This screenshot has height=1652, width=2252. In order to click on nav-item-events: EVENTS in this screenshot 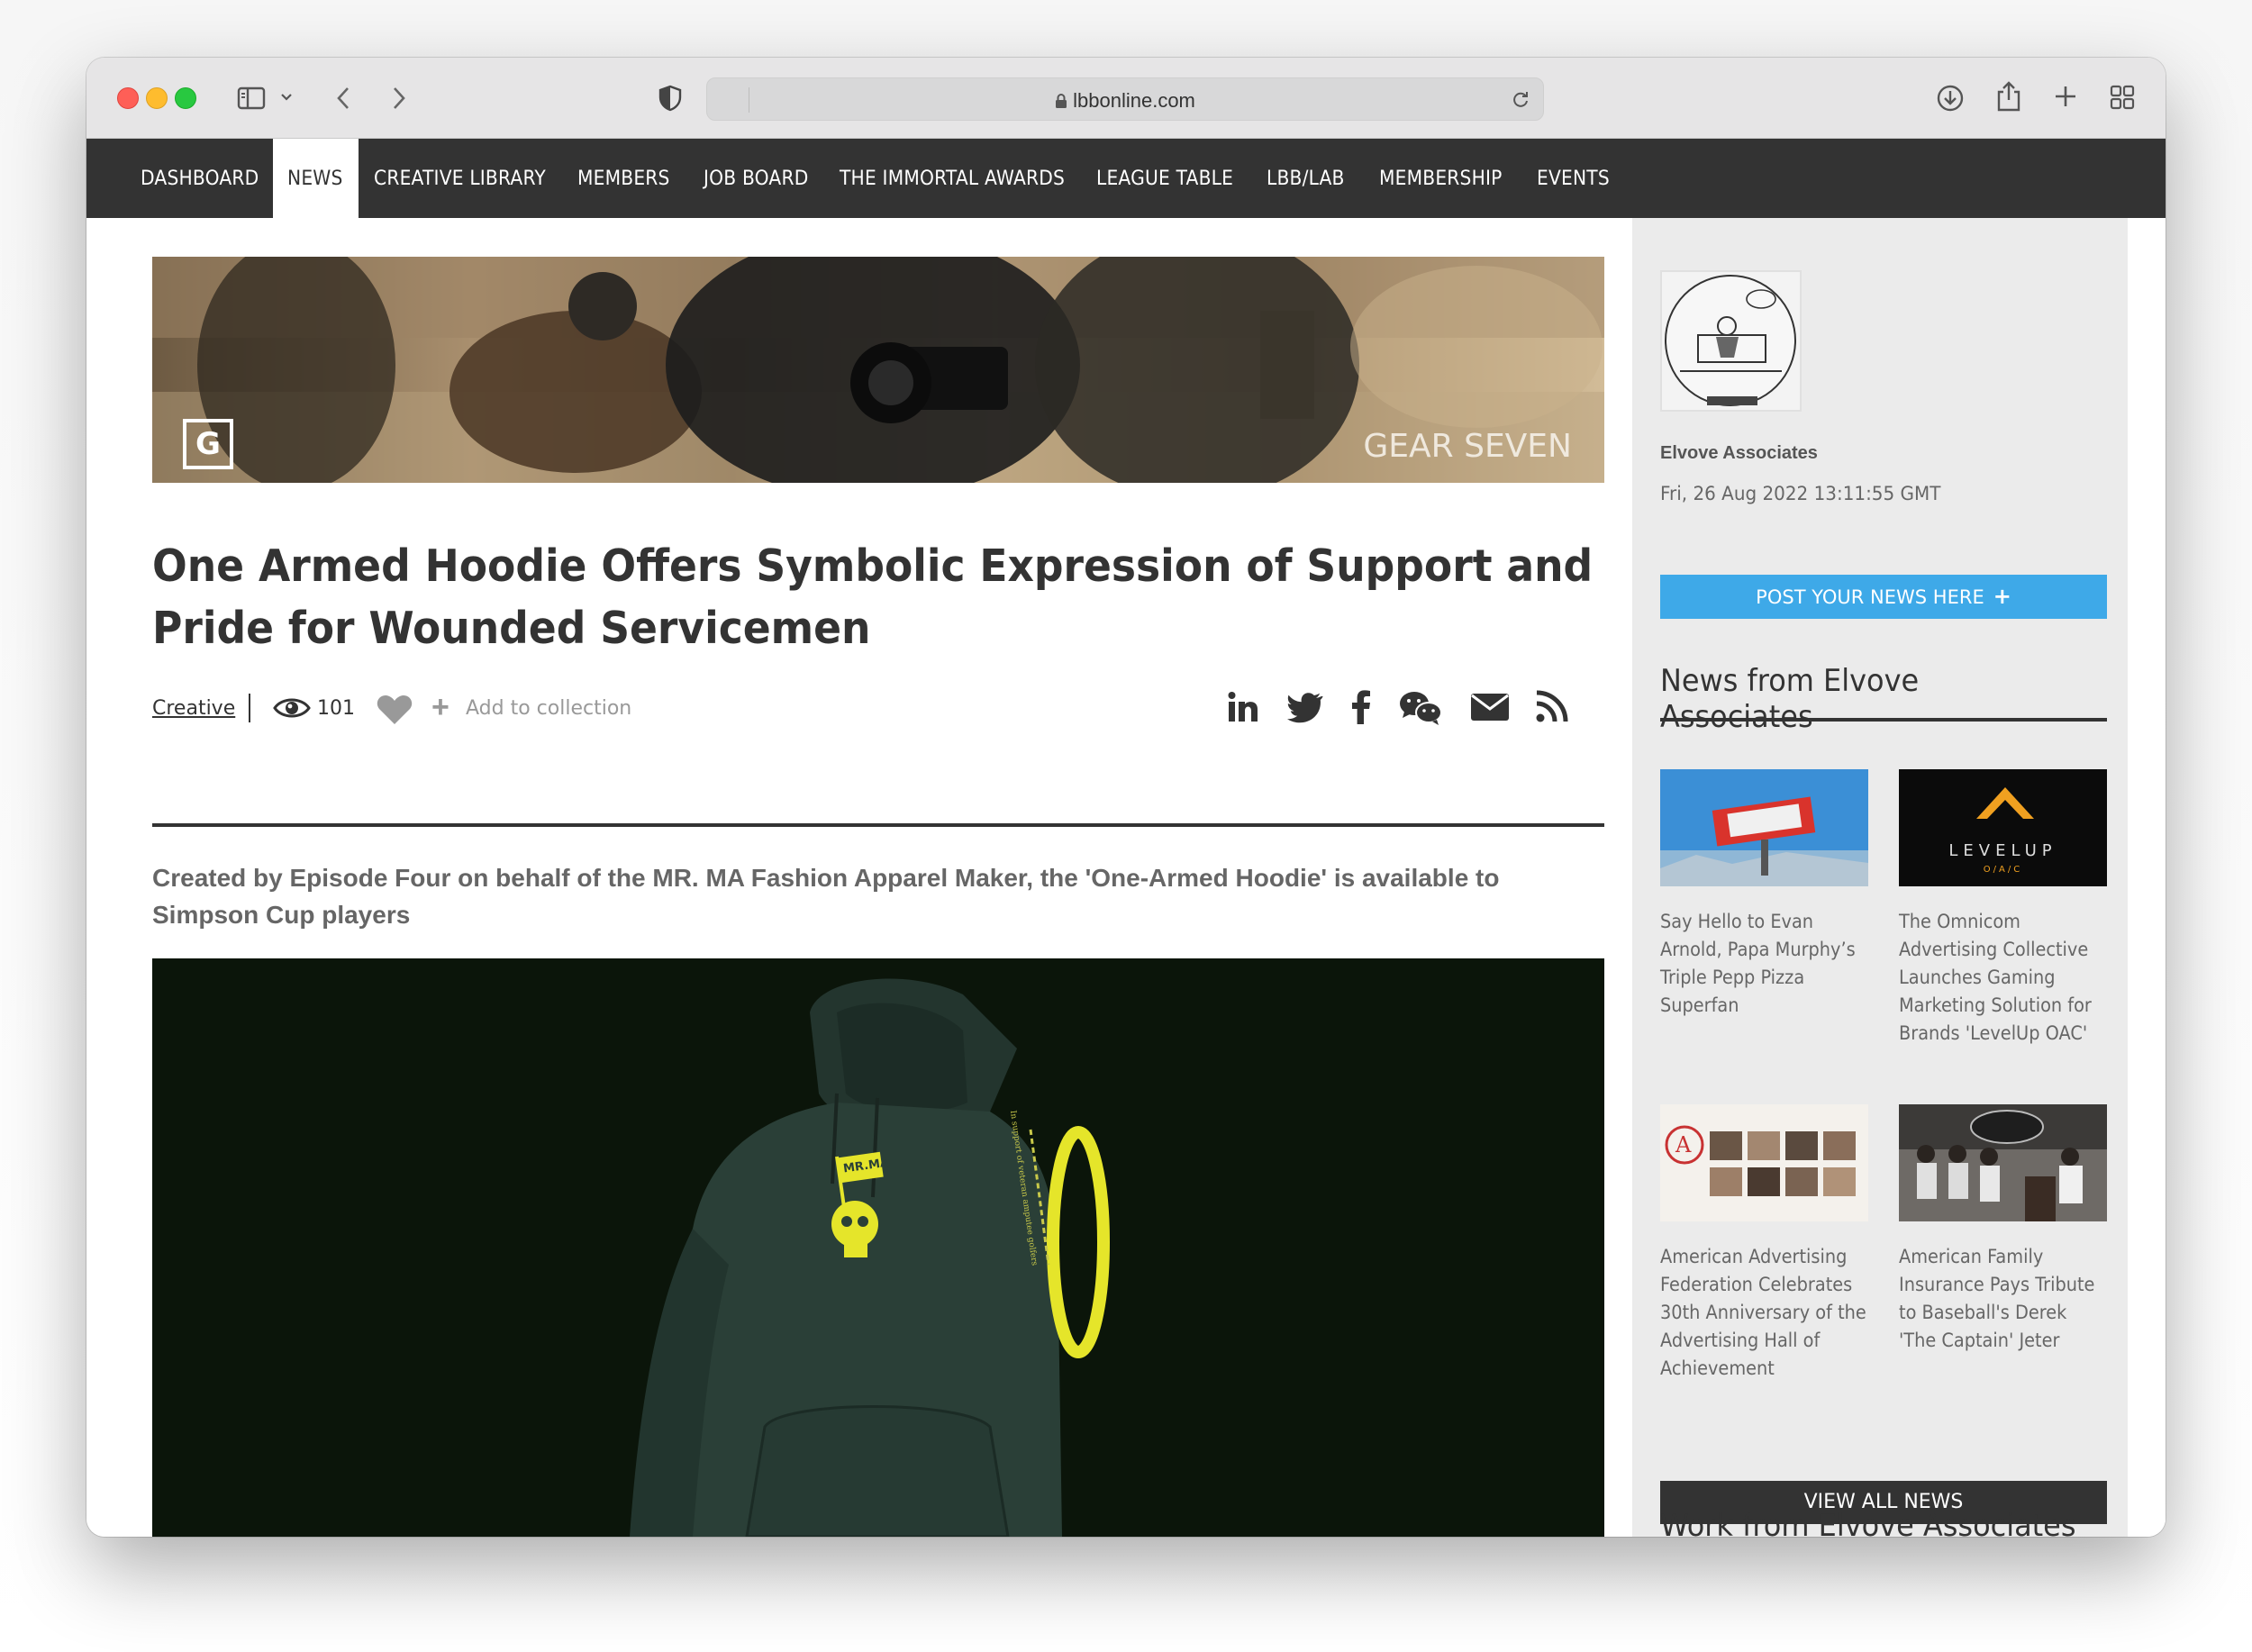, I will do `click(1574, 178)`.